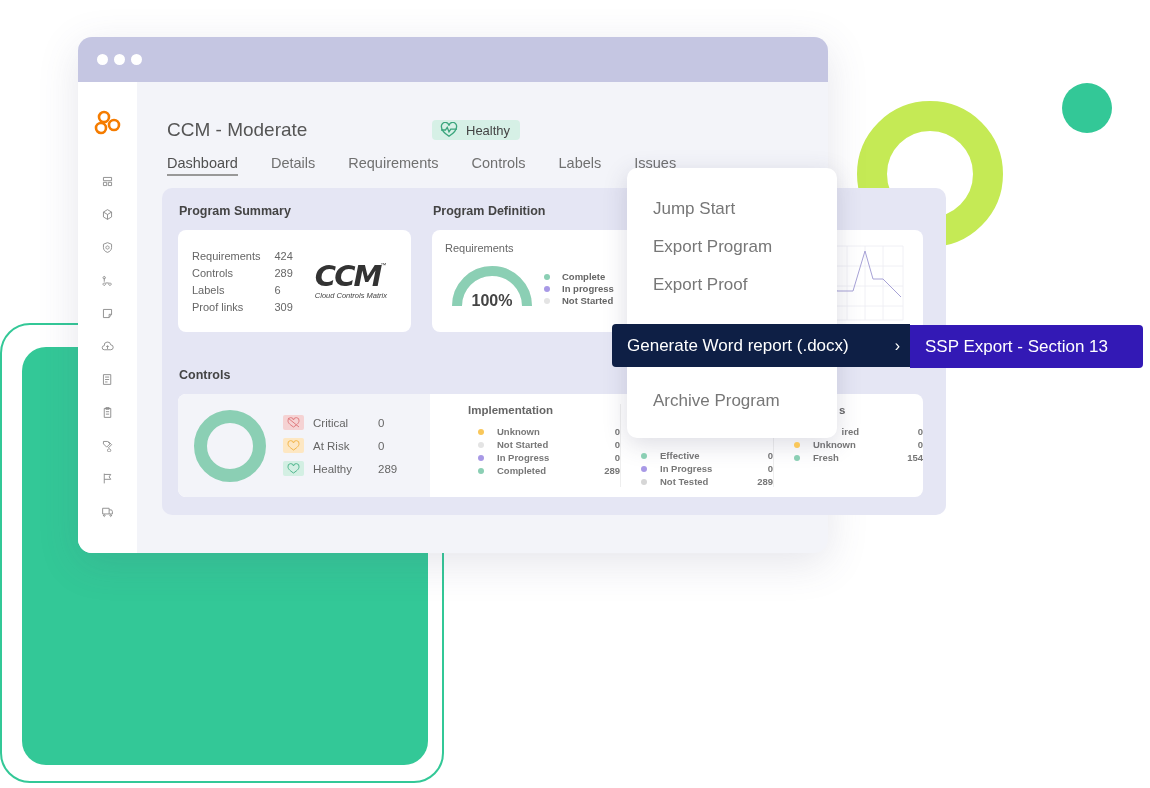  What do you see at coordinates (588, 288) in the screenshot?
I see `legend-label: In progress` at bounding box center [588, 288].